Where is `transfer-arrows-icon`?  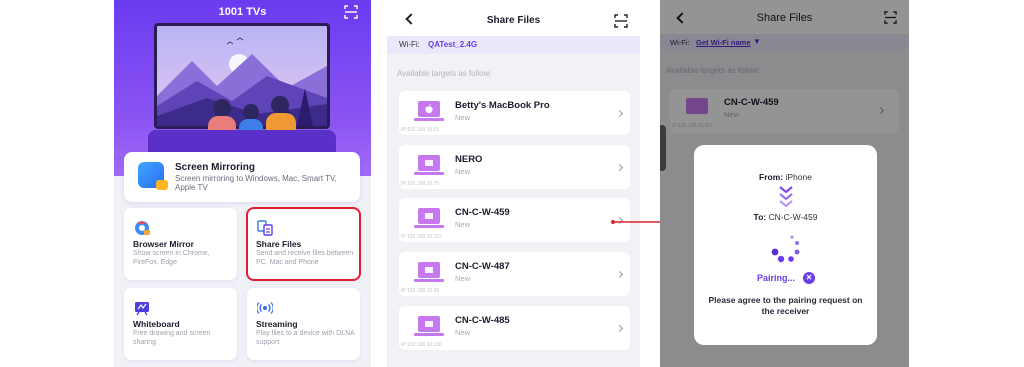 transfer-arrows-icon is located at coordinates (786, 197).